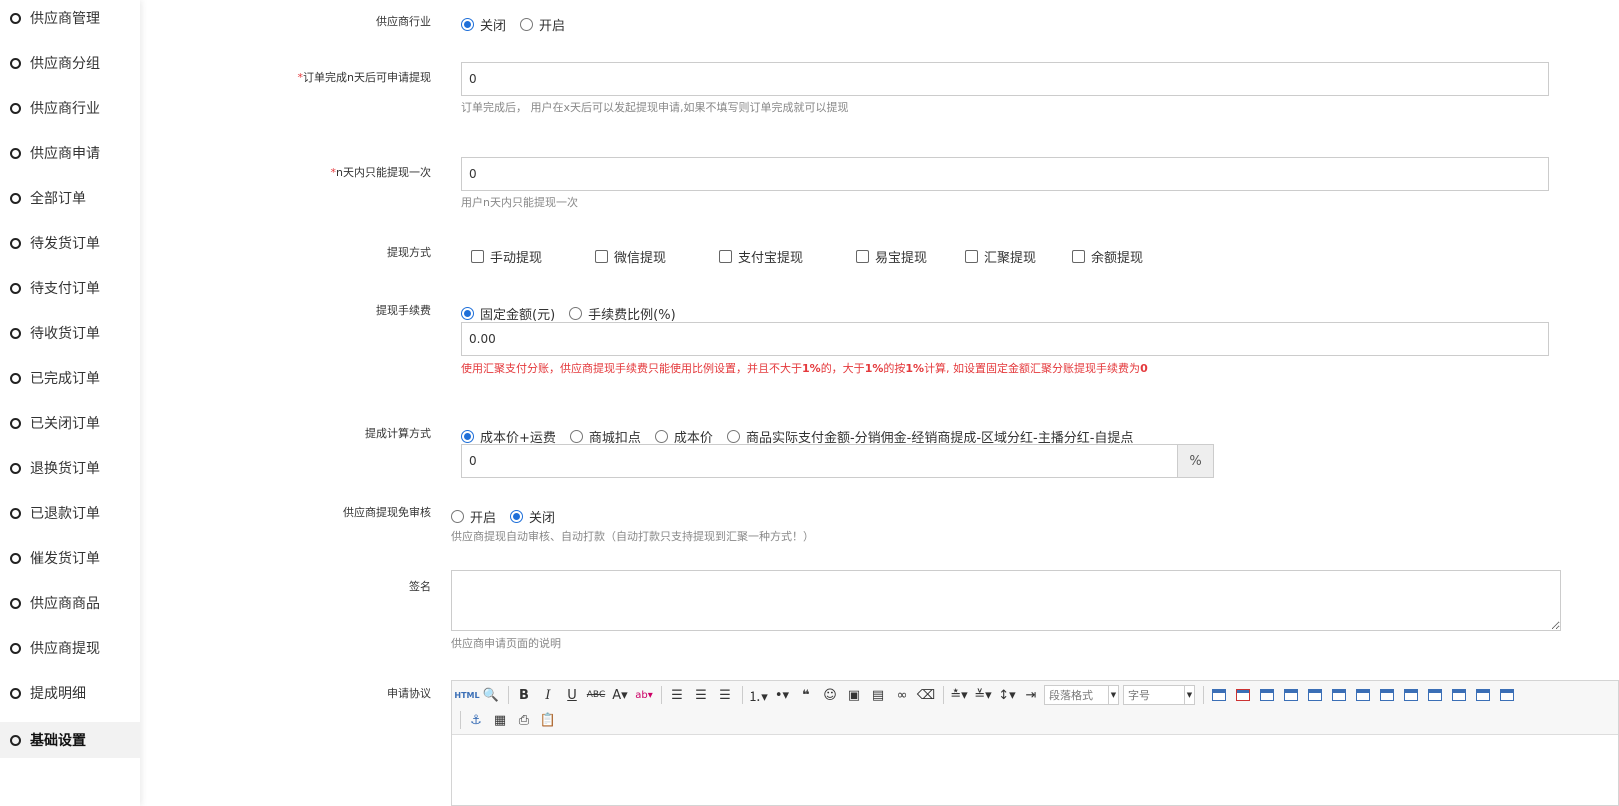  Describe the element at coordinates (622, 313) in the screenshot. I see `withdraw-fee-option-ratio: 手续费比例(%)` at that location.